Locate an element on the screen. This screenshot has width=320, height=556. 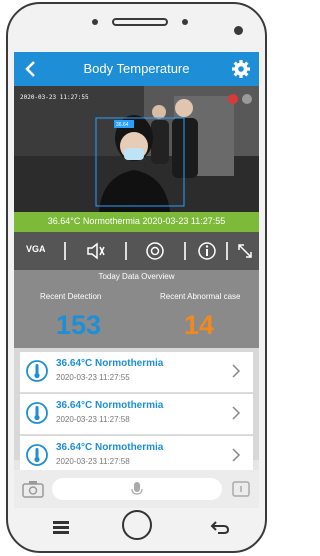
speaker-mute-icon is located at coordinates (96, 251).